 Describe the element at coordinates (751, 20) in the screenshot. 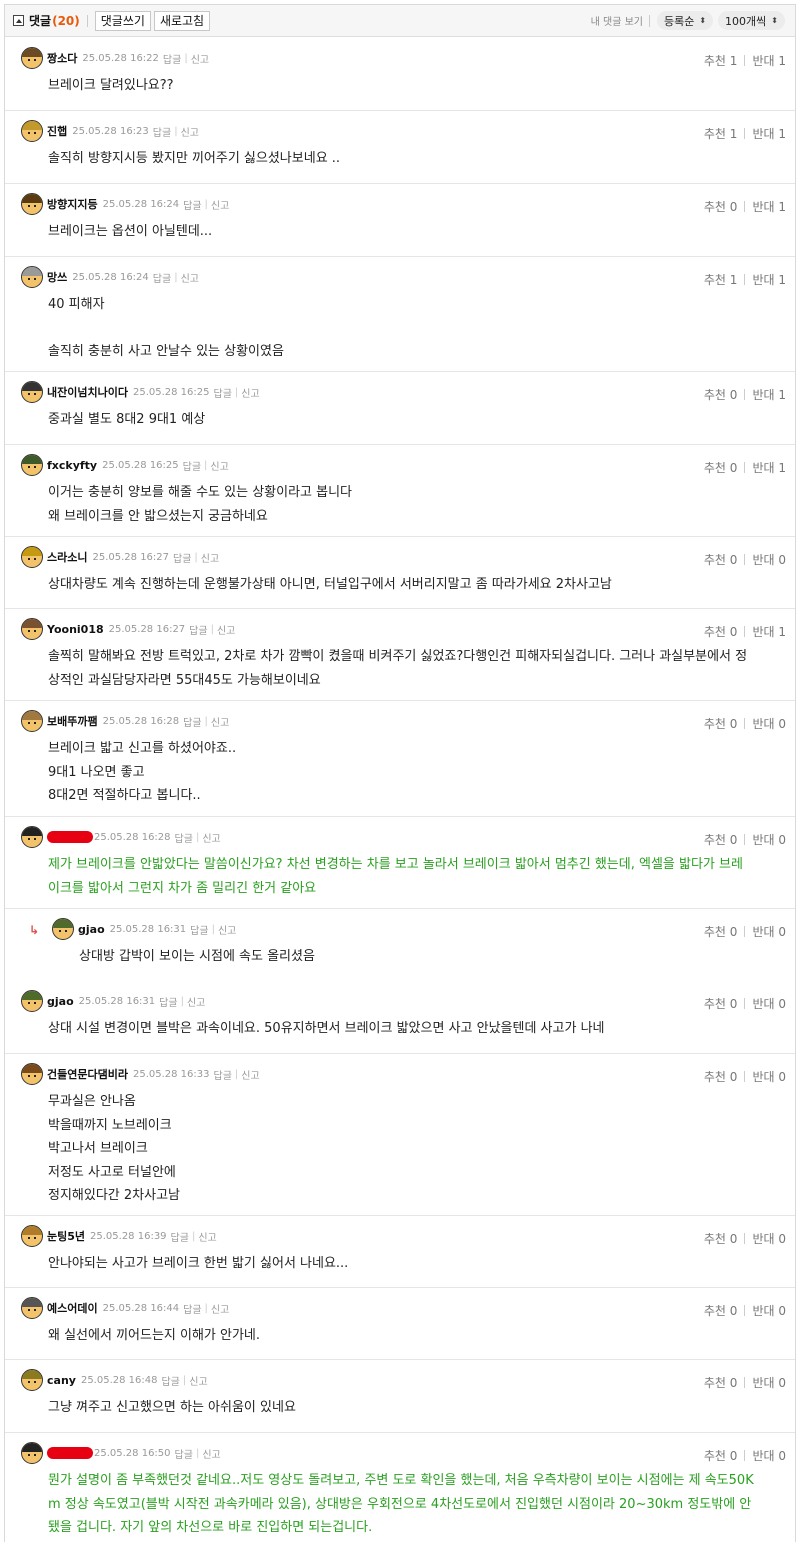

I see `per-page-select: 100개씩 ⬍` at that location.